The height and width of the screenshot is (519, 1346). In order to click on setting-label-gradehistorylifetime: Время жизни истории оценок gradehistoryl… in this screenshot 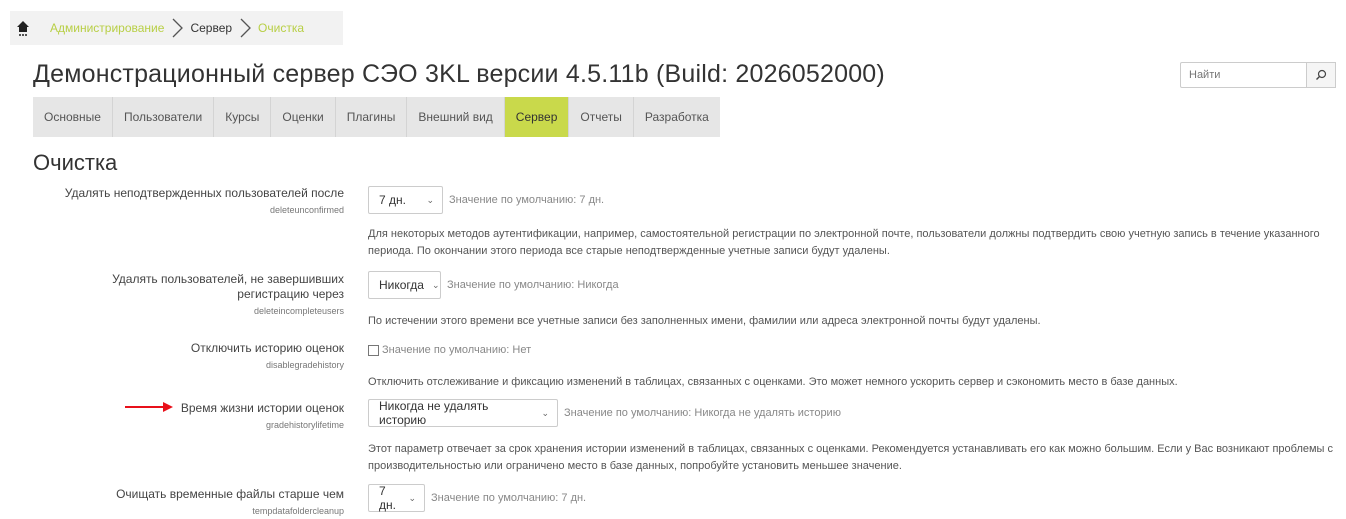, I will do `click(229, 417)`.